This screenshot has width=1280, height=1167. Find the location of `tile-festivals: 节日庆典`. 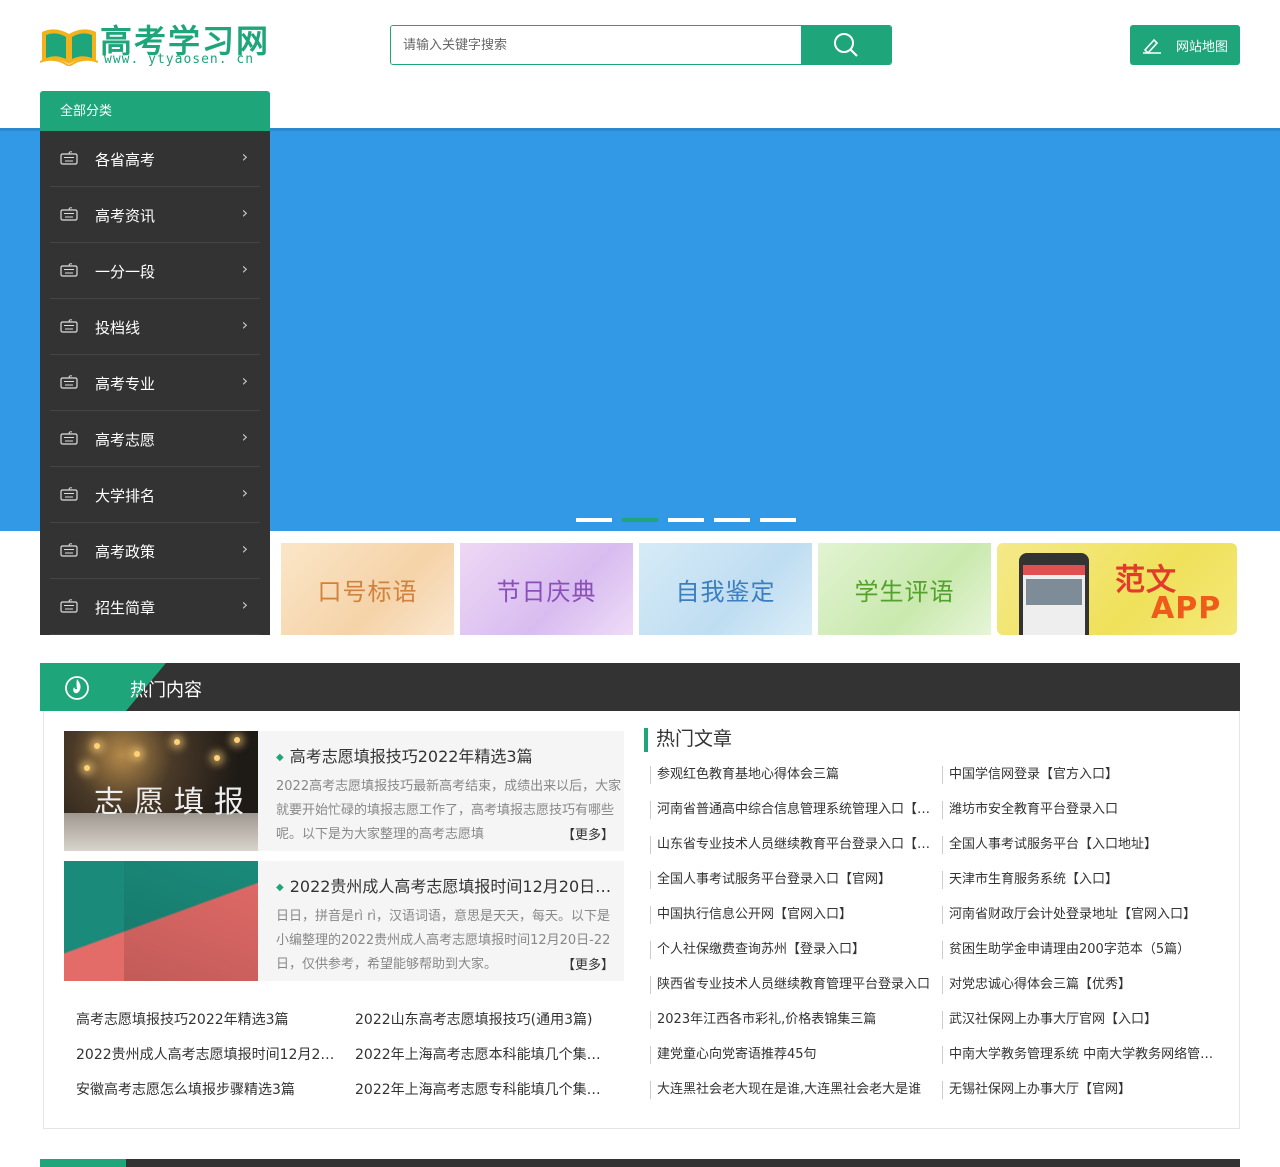

tile-festivals: 节日庆典 is located at coordinates (546, 589).